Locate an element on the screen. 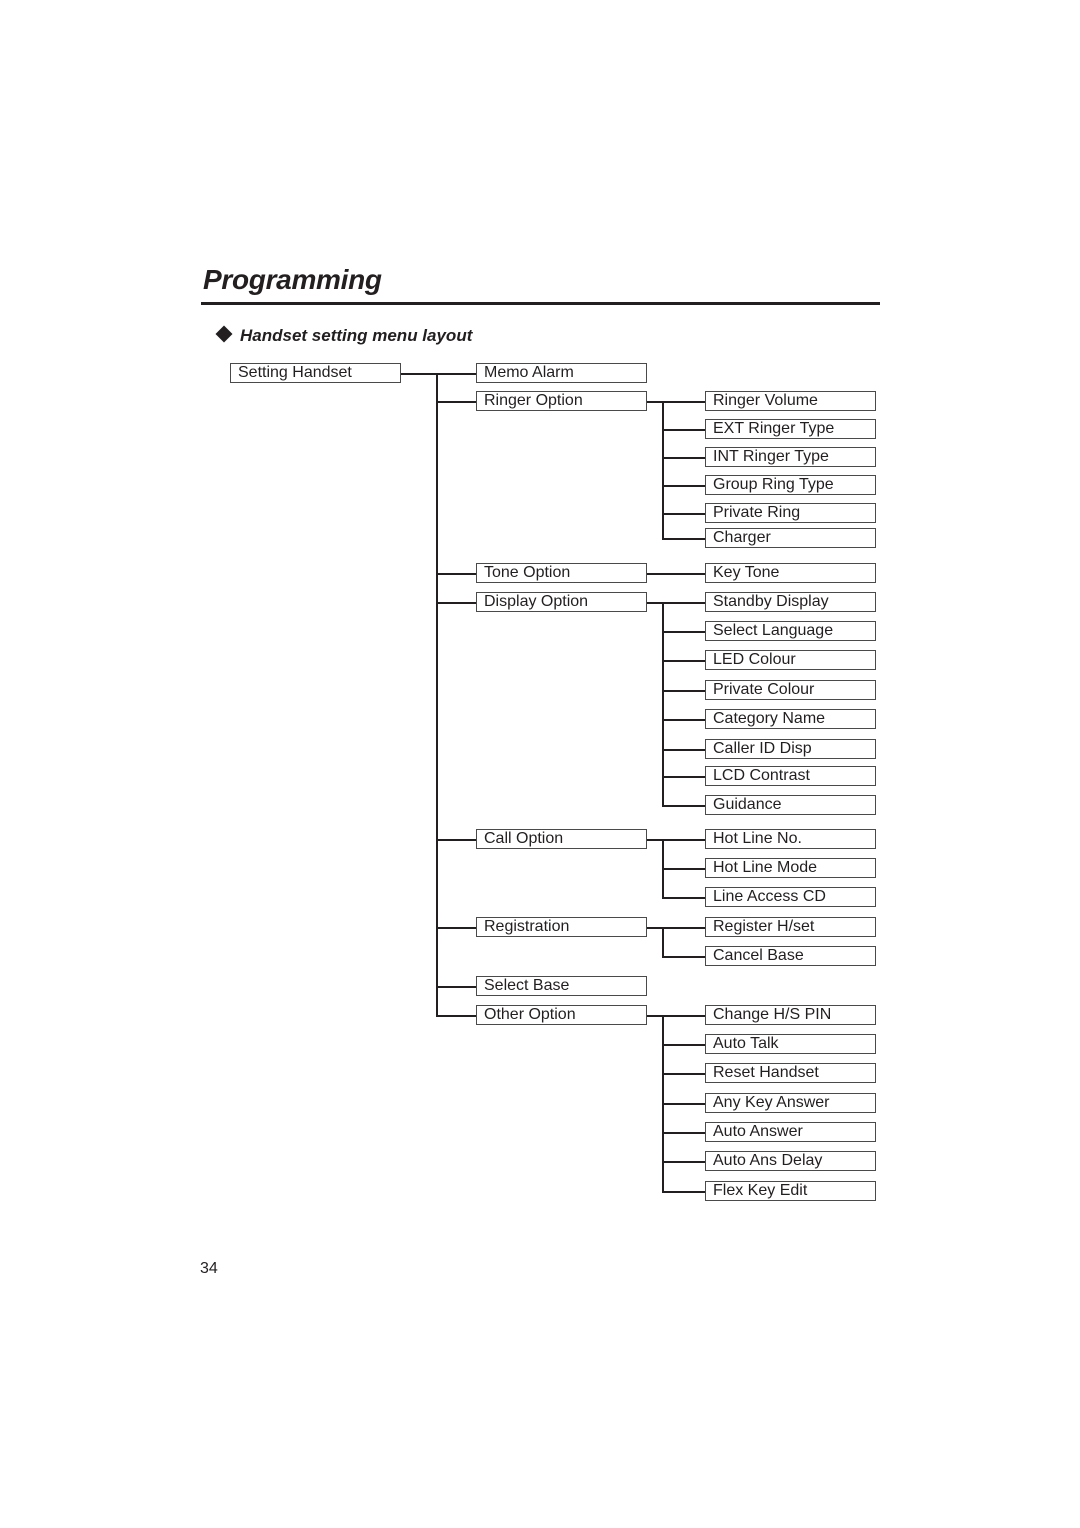  menu-node-level2: Select Language is located at coordinates (790, 631).